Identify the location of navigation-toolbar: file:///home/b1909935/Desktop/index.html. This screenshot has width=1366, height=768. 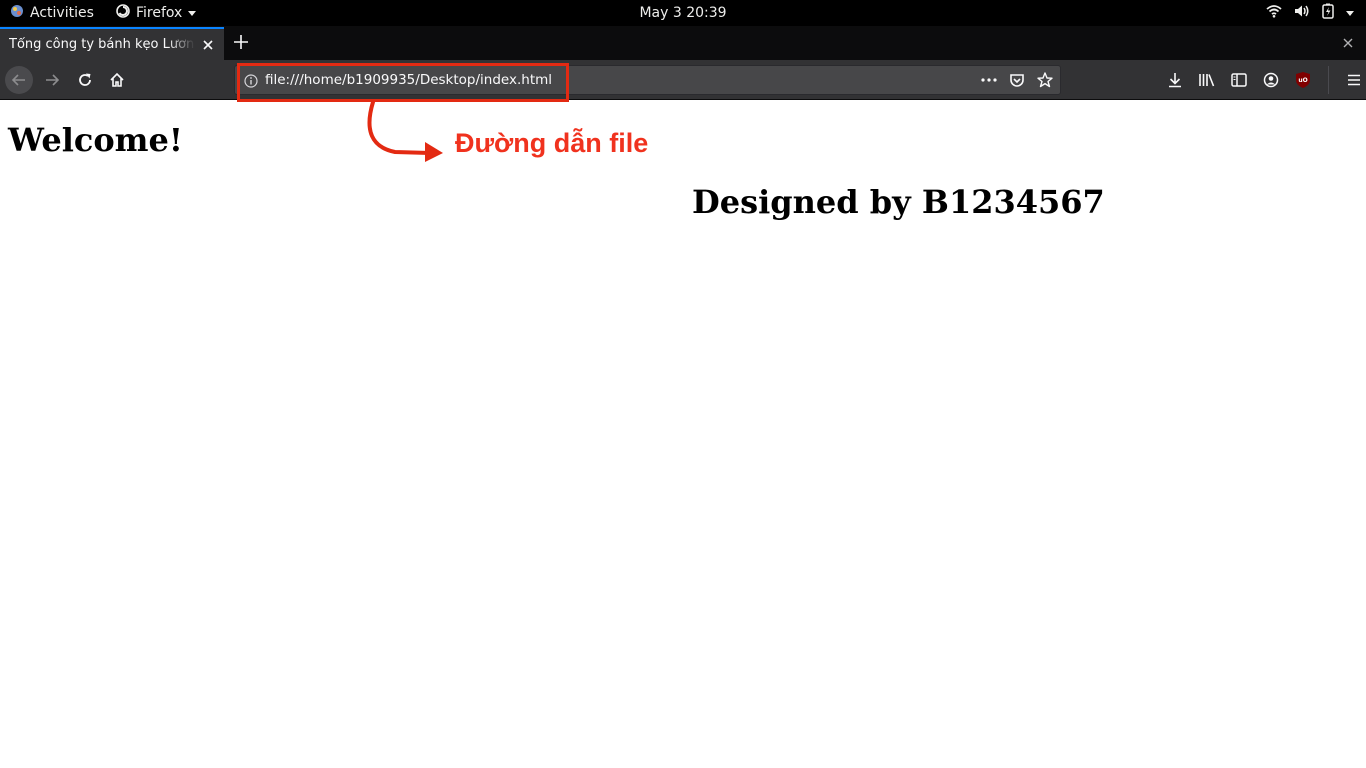
(683, 80).